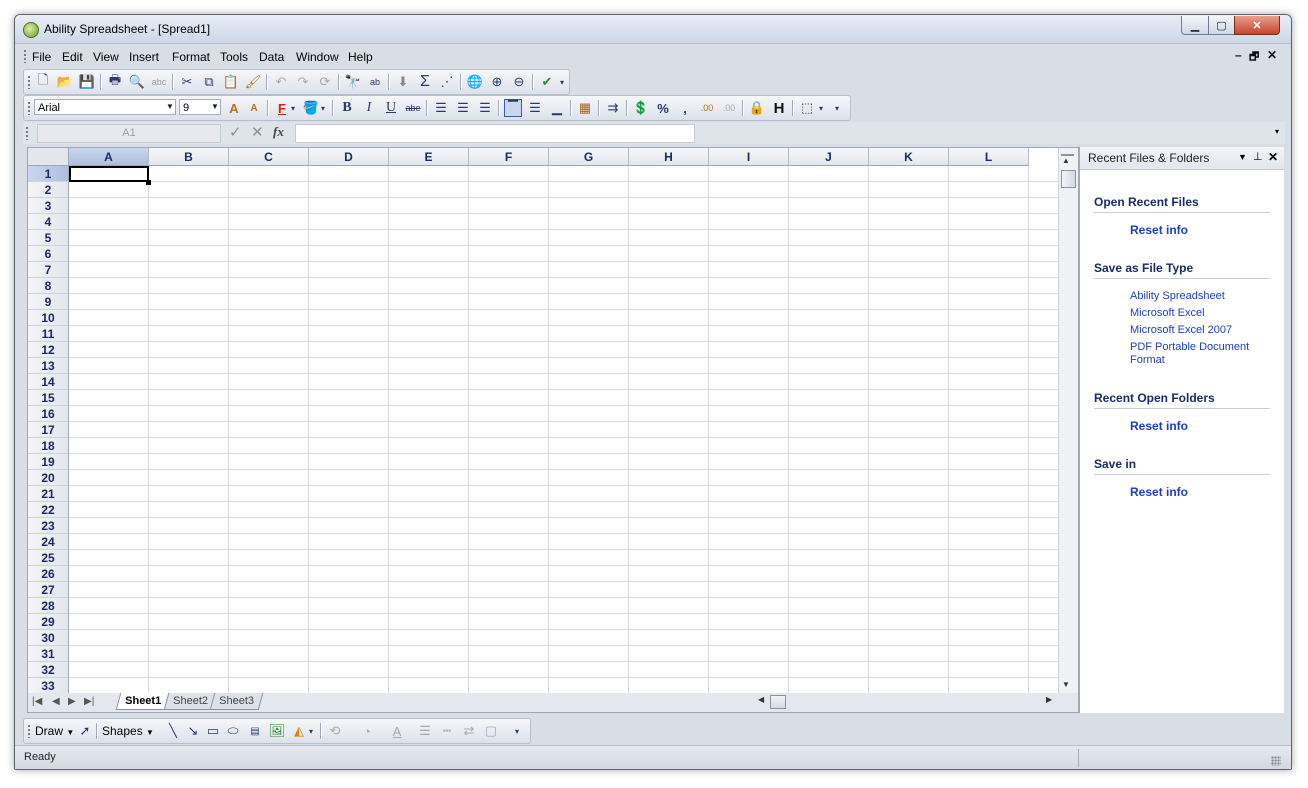 This screenshot has width=1308, height=788. What do you see at coordinates (1254, 57) in the screenshot?
I see `doc-restore-button: 🗗` at bounding box center [1254, 57].